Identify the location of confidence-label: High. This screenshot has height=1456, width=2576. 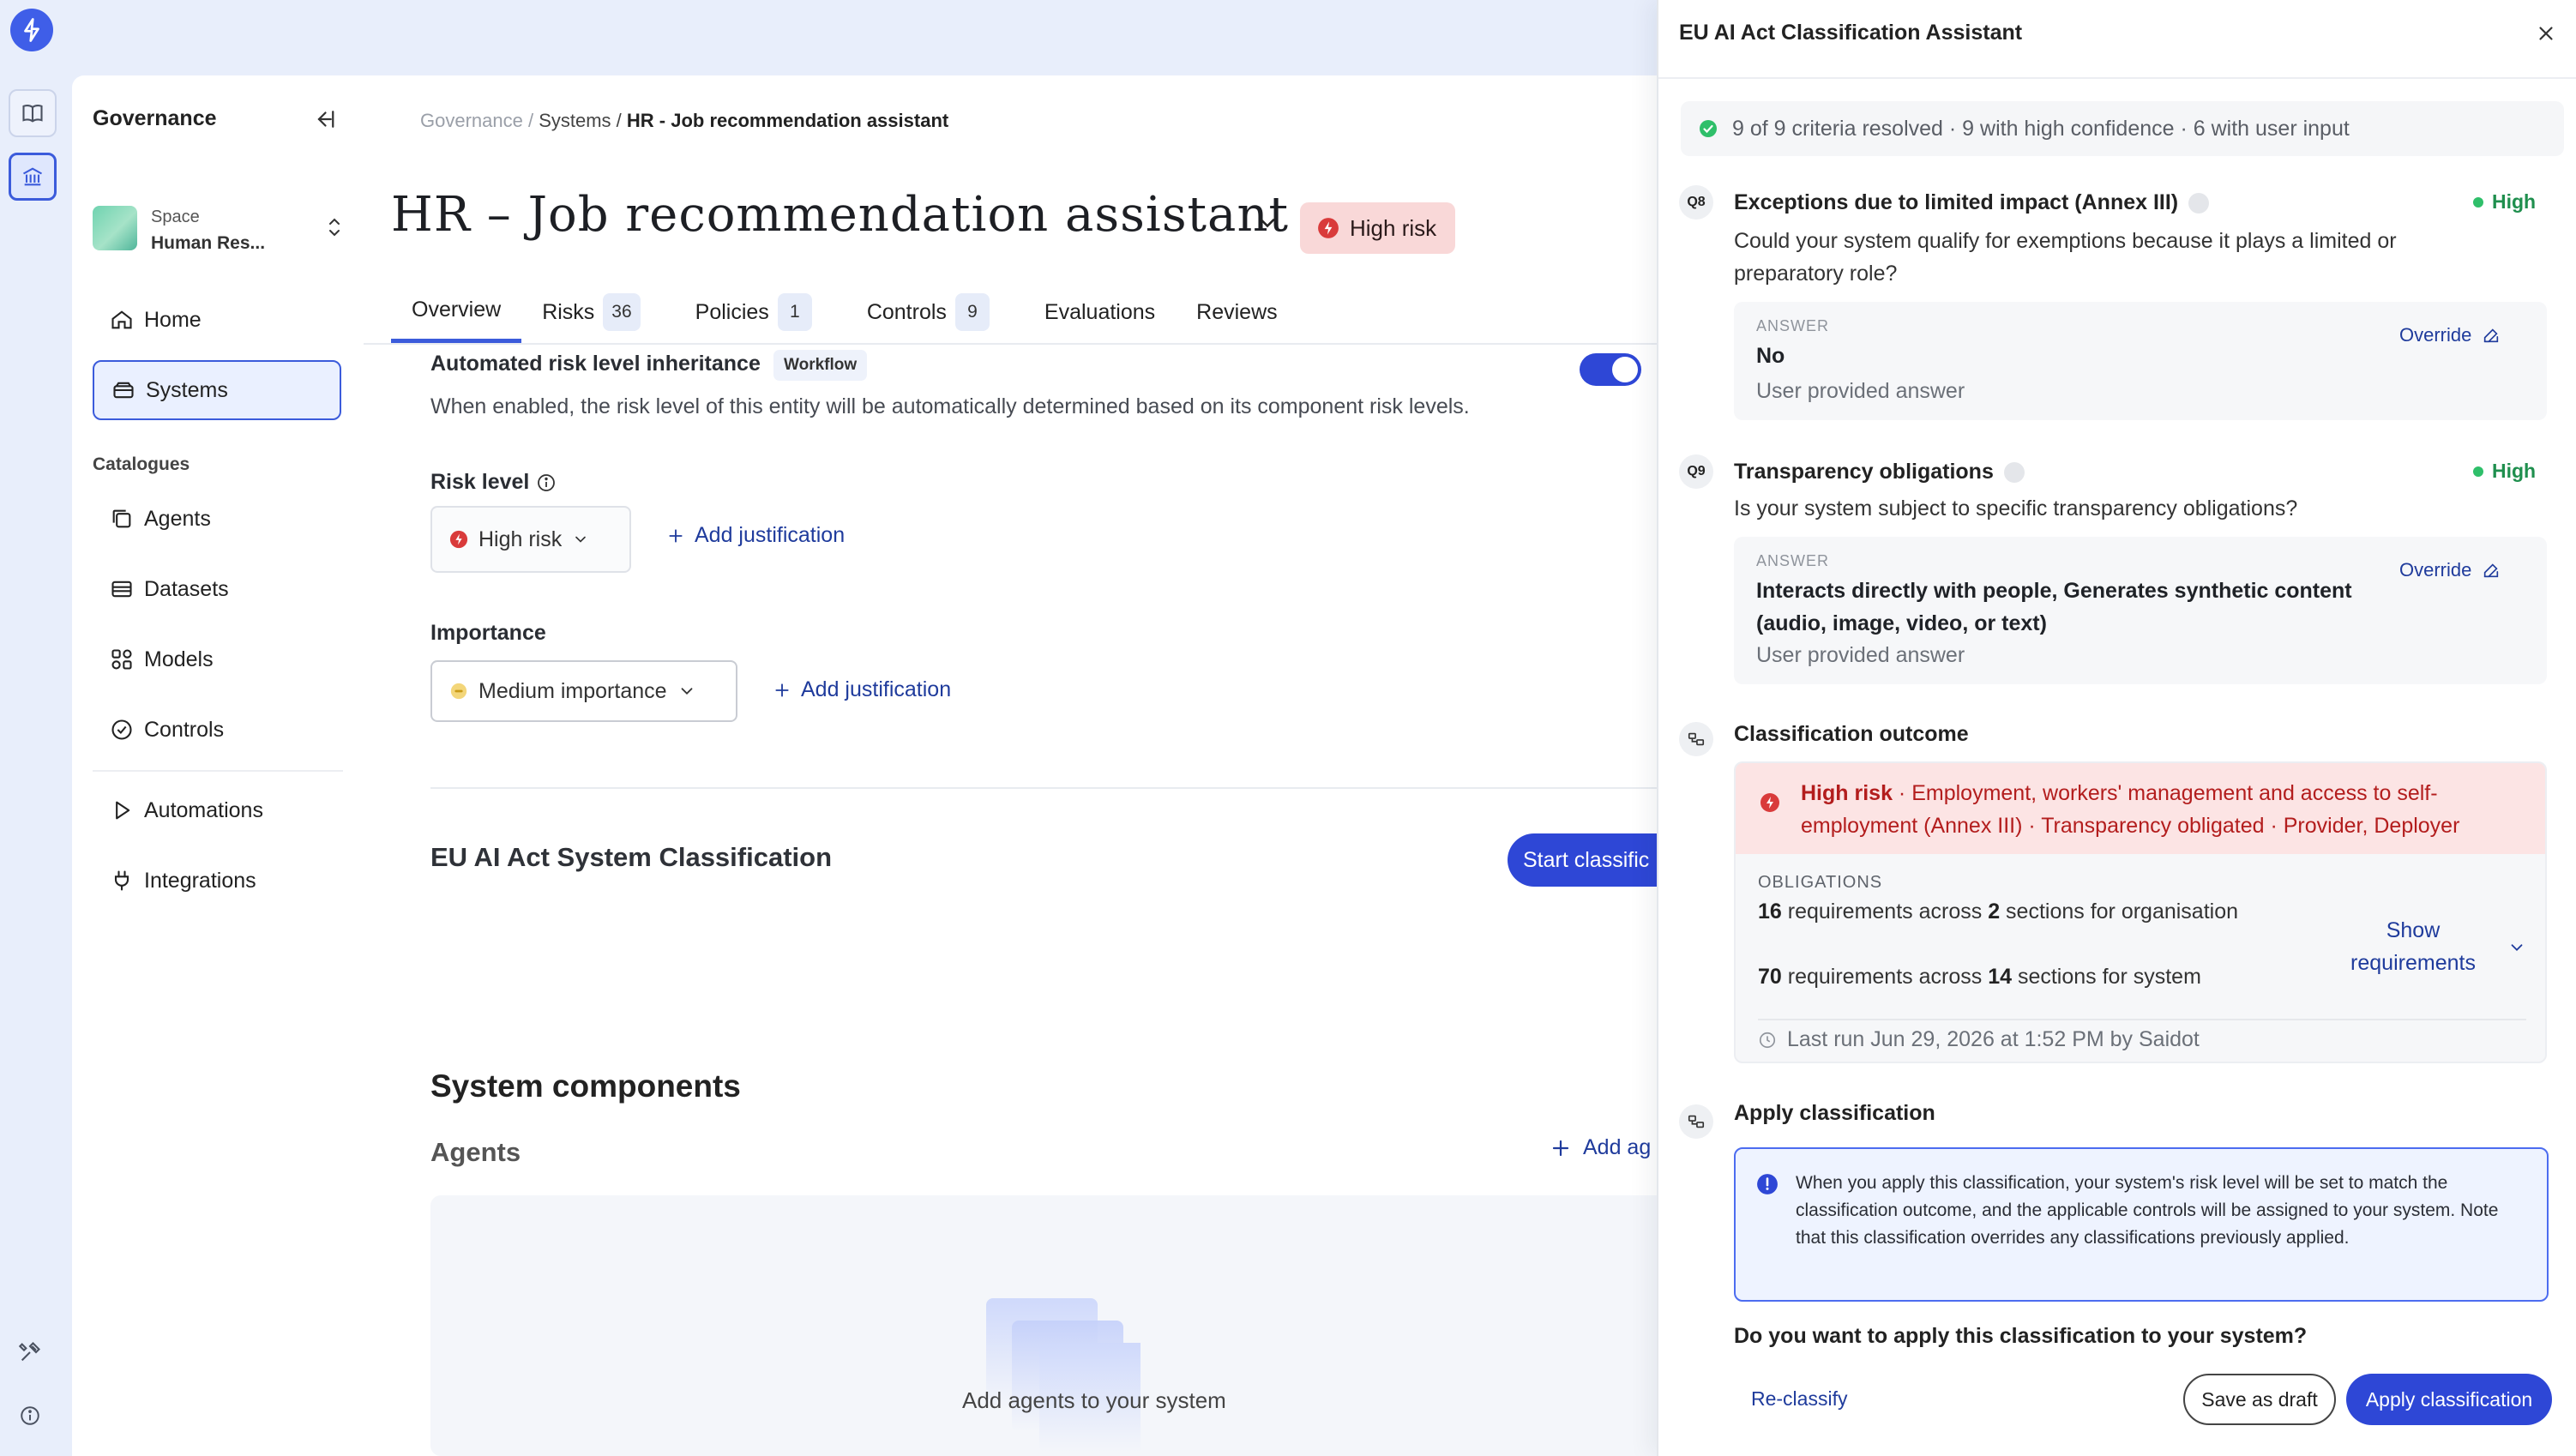
(2514, 201).